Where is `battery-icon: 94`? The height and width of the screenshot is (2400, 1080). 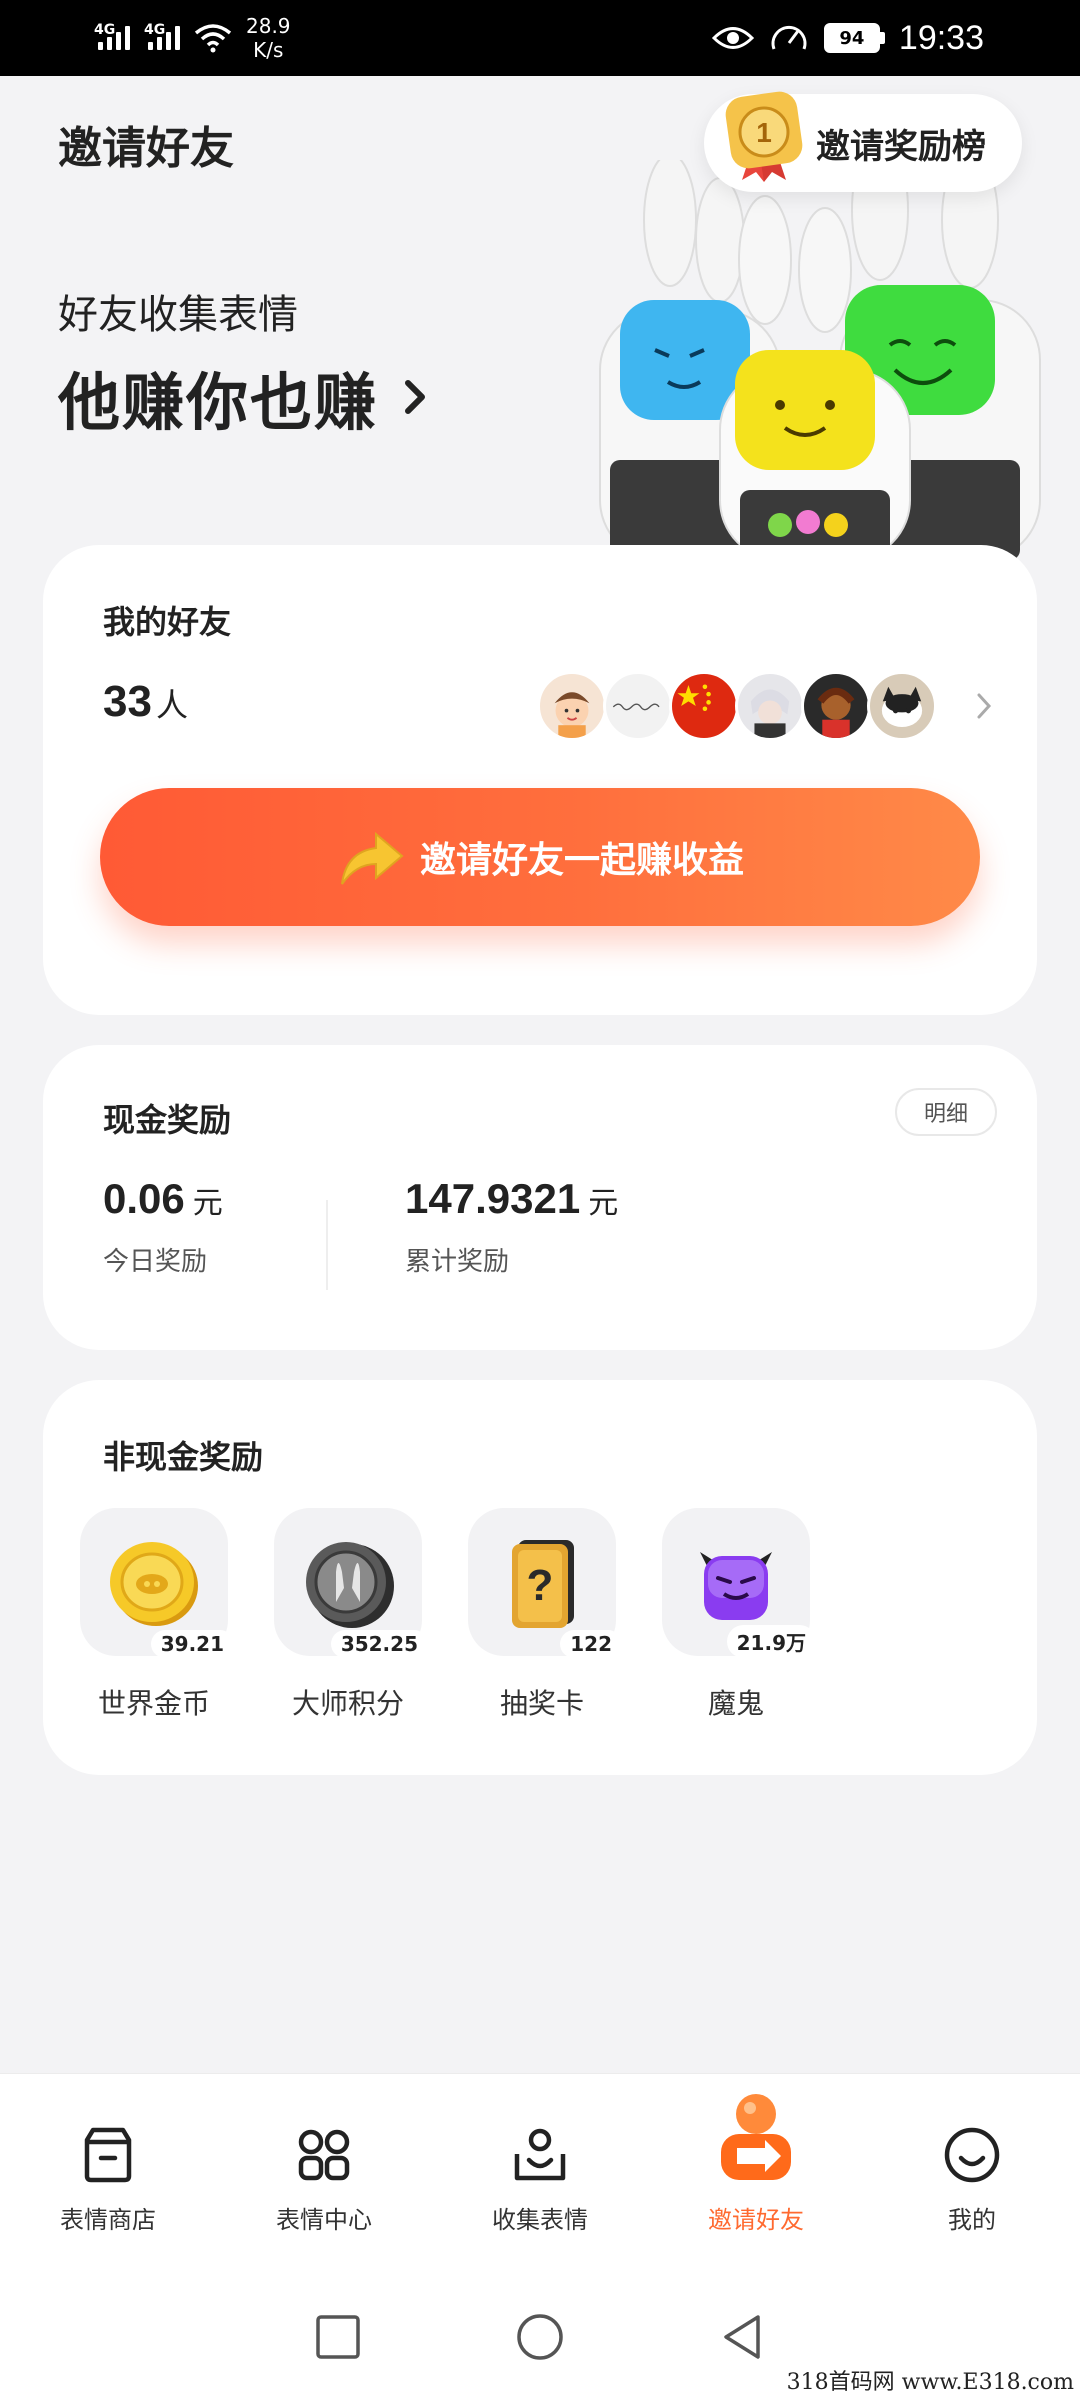 battery-icon: 94 is located at coordinates (854, 38).